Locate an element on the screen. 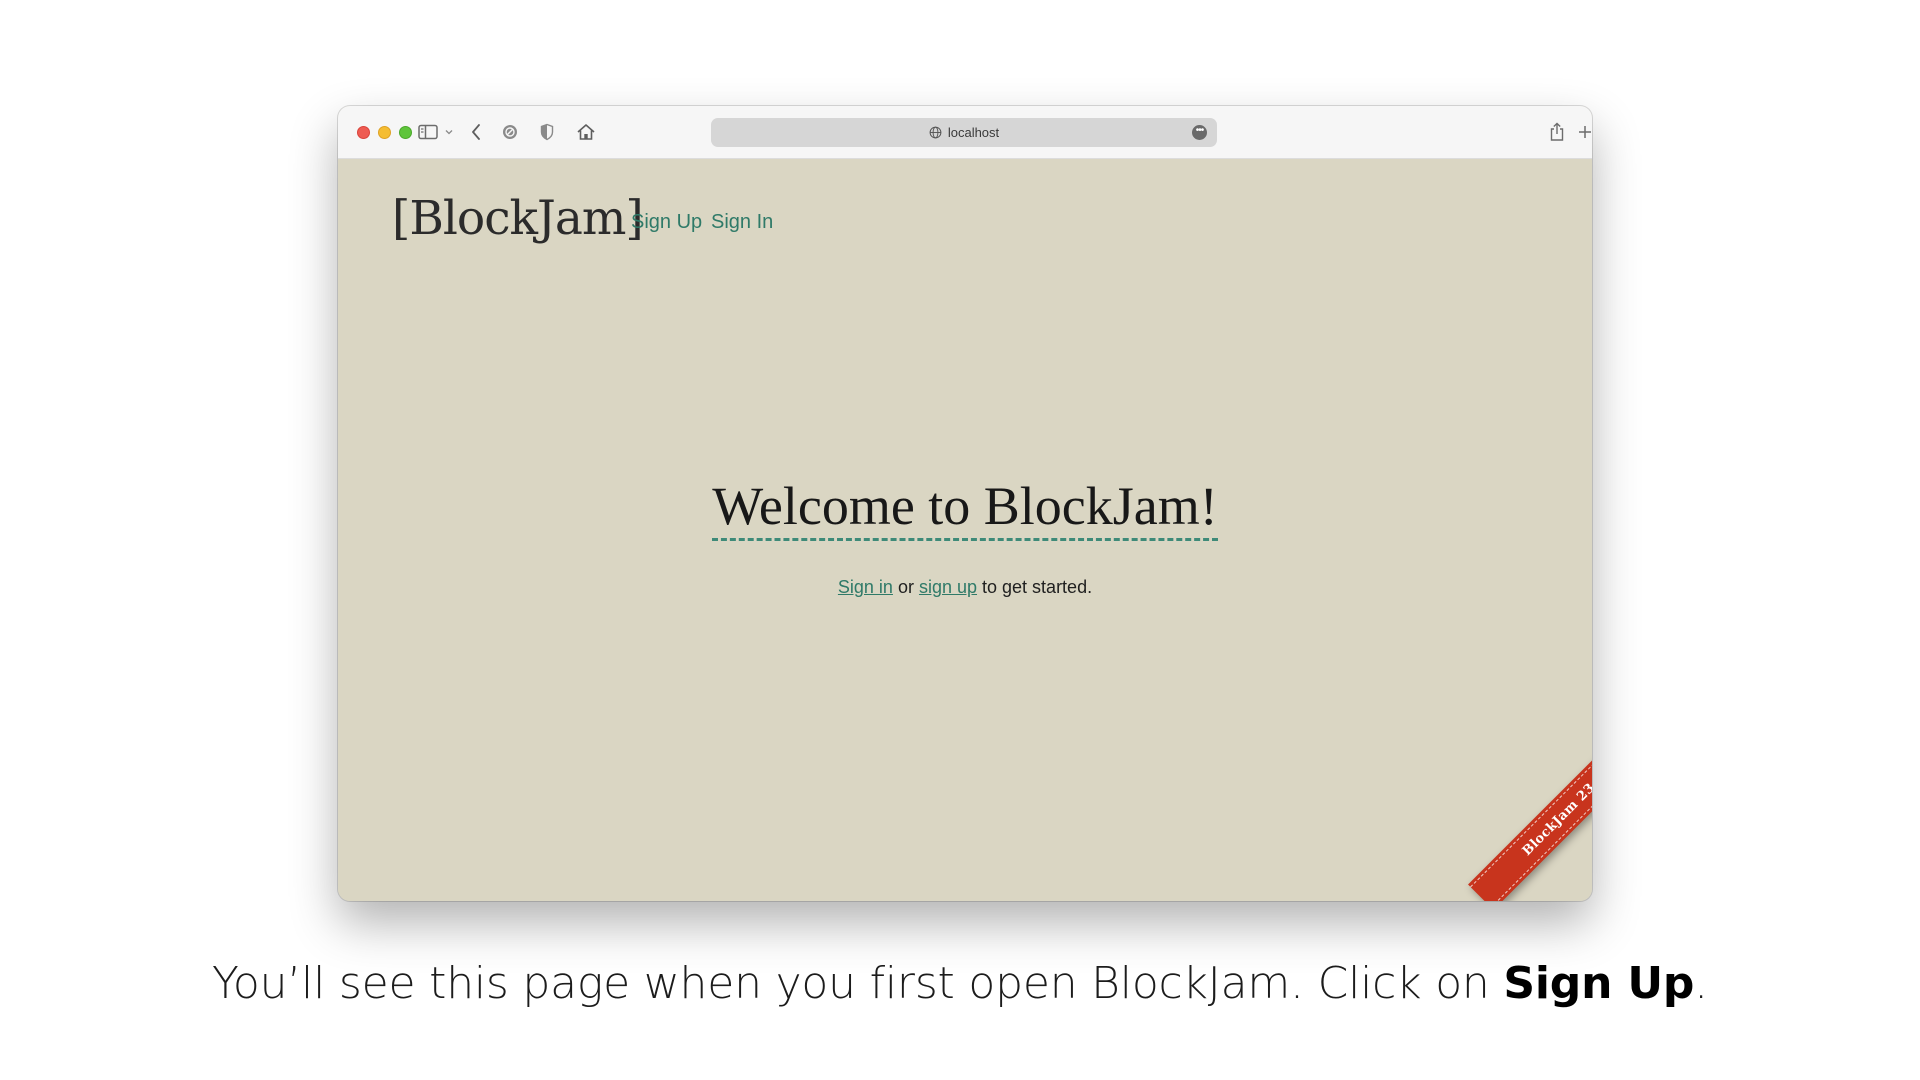 The image size is (1920, 1080). chevron-down-icon is located at coordinates (449, 132).